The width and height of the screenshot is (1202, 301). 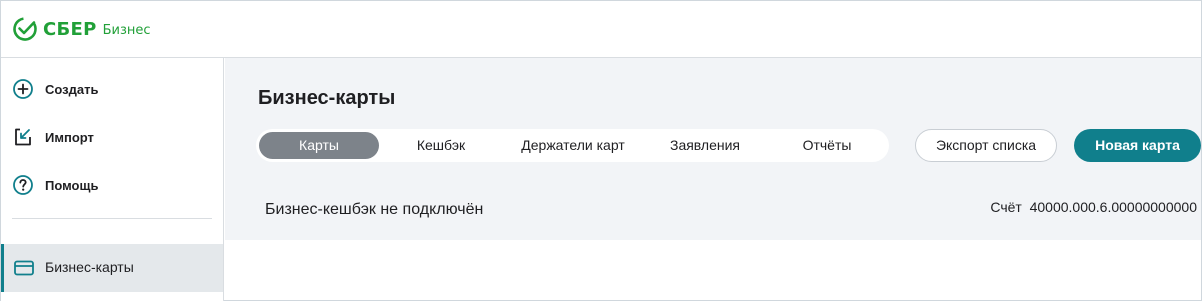 What do you see at coordinates (69, 137) in the screenshot?
I see `sidebar-item-label: Импорт` at bounding box center [69, 137].